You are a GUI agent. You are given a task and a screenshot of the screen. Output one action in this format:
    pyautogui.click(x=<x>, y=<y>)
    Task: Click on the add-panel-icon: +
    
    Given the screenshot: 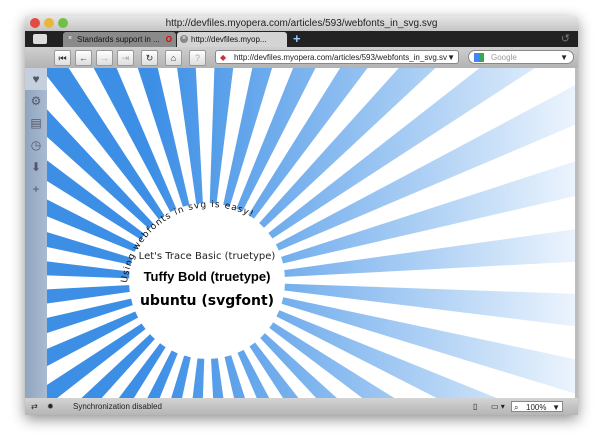 What is the action you would take?
    pyautogui.click(x=36, y=189)
    